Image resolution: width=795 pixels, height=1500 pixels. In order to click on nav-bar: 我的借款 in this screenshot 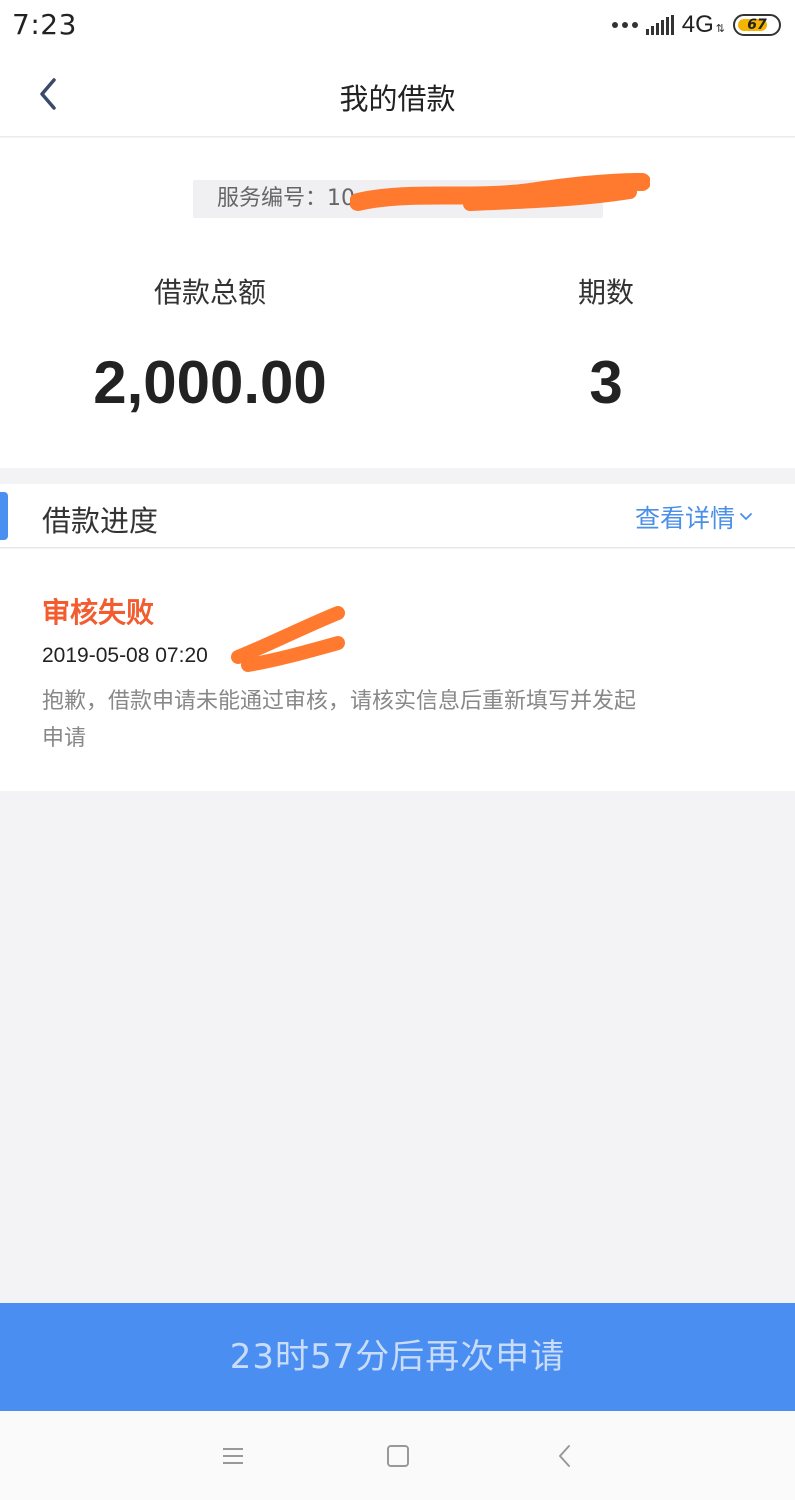, I will do `click(397, 94)`.